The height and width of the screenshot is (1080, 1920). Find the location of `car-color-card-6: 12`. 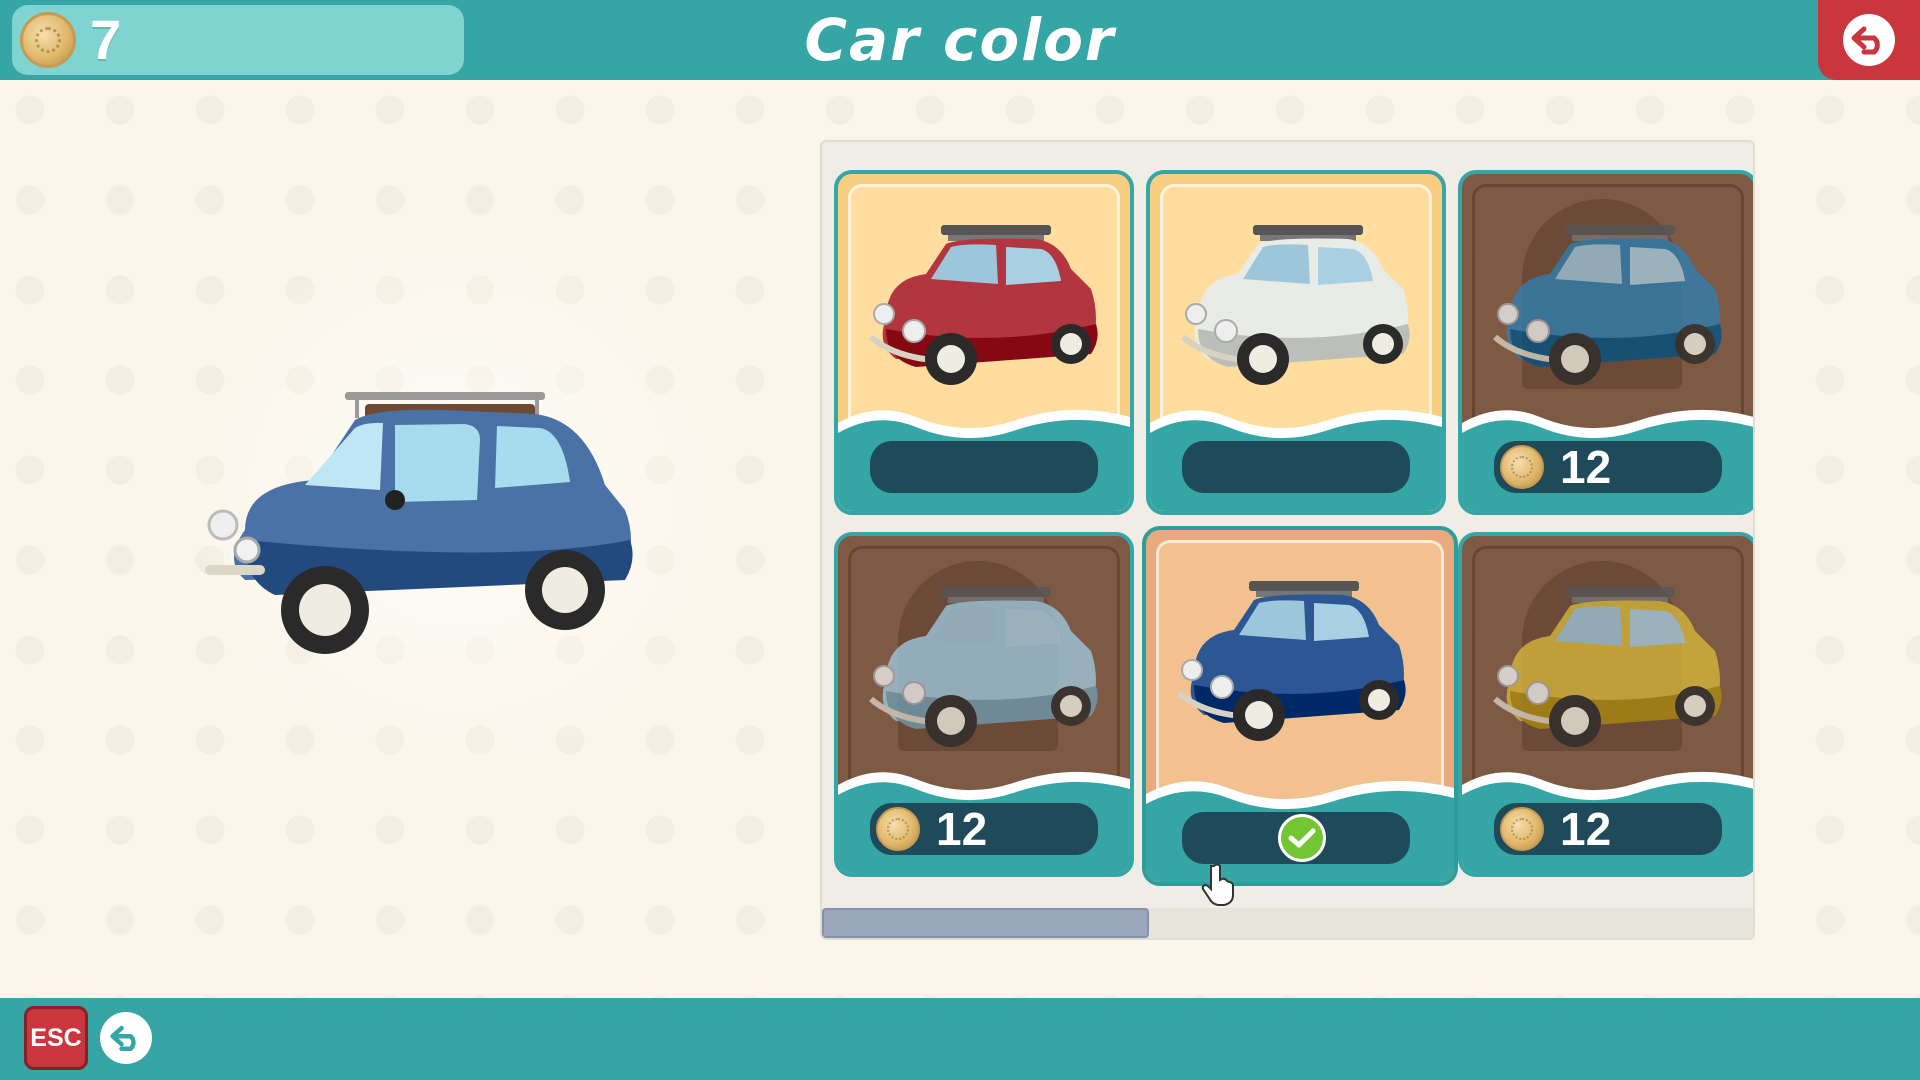

car-color-card-6: 12 is located at coordinates (1605, 704).